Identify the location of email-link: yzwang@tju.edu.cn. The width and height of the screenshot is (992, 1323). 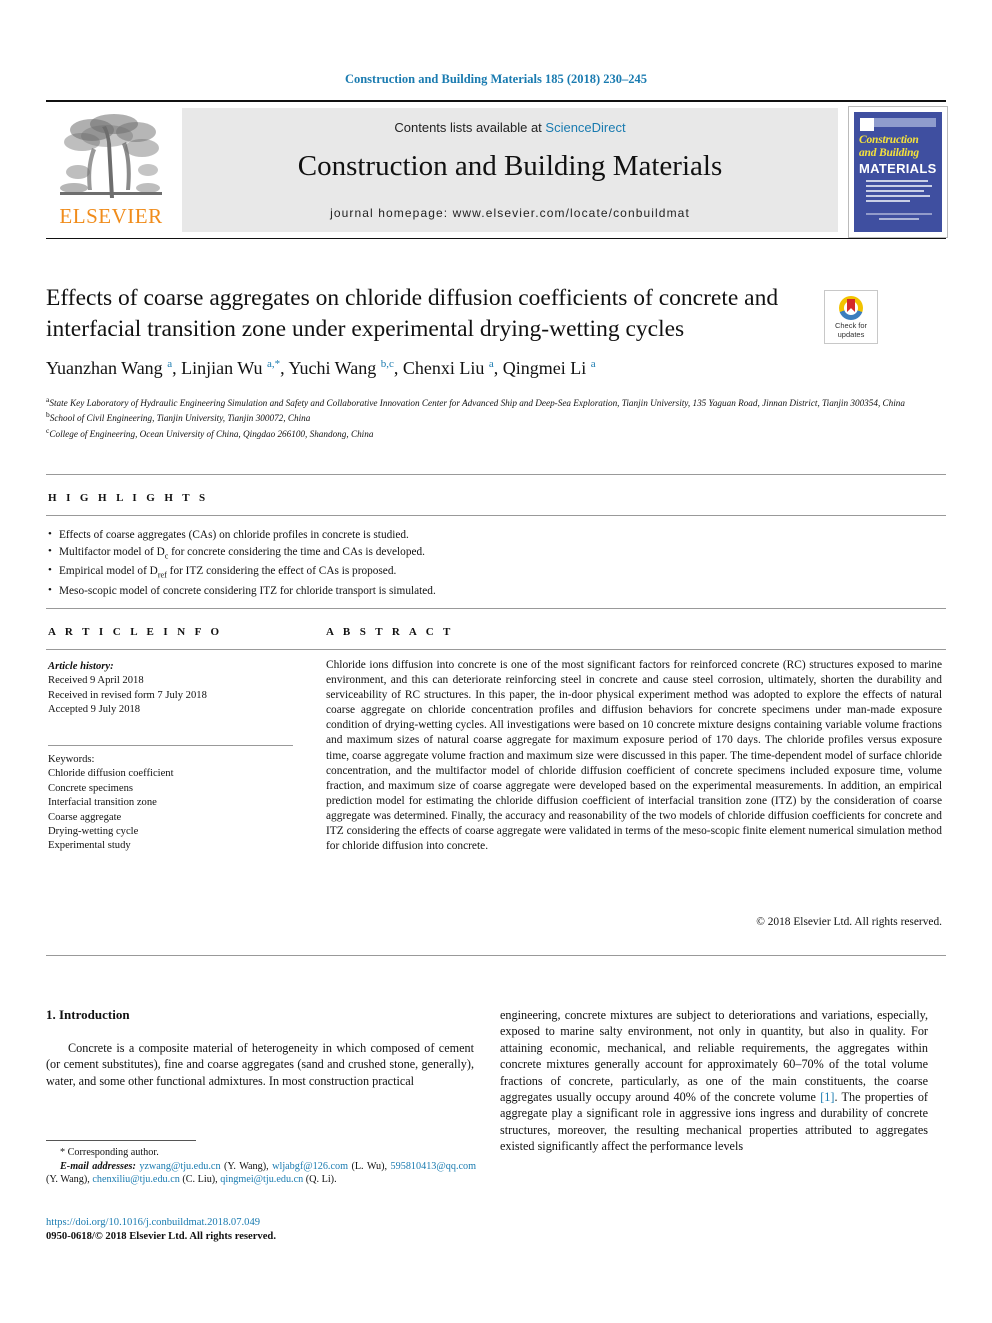
(179, 1166).